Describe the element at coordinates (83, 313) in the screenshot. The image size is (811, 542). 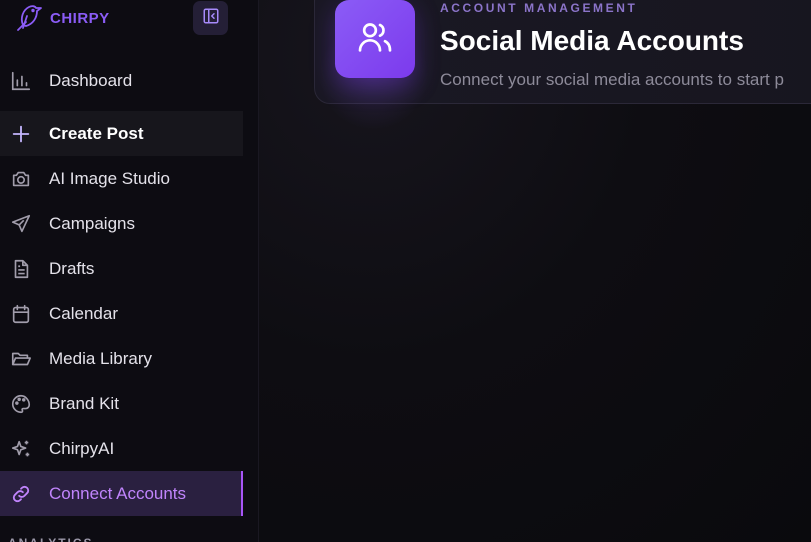
I see `sidebar-item-label: Calendar` at that location.